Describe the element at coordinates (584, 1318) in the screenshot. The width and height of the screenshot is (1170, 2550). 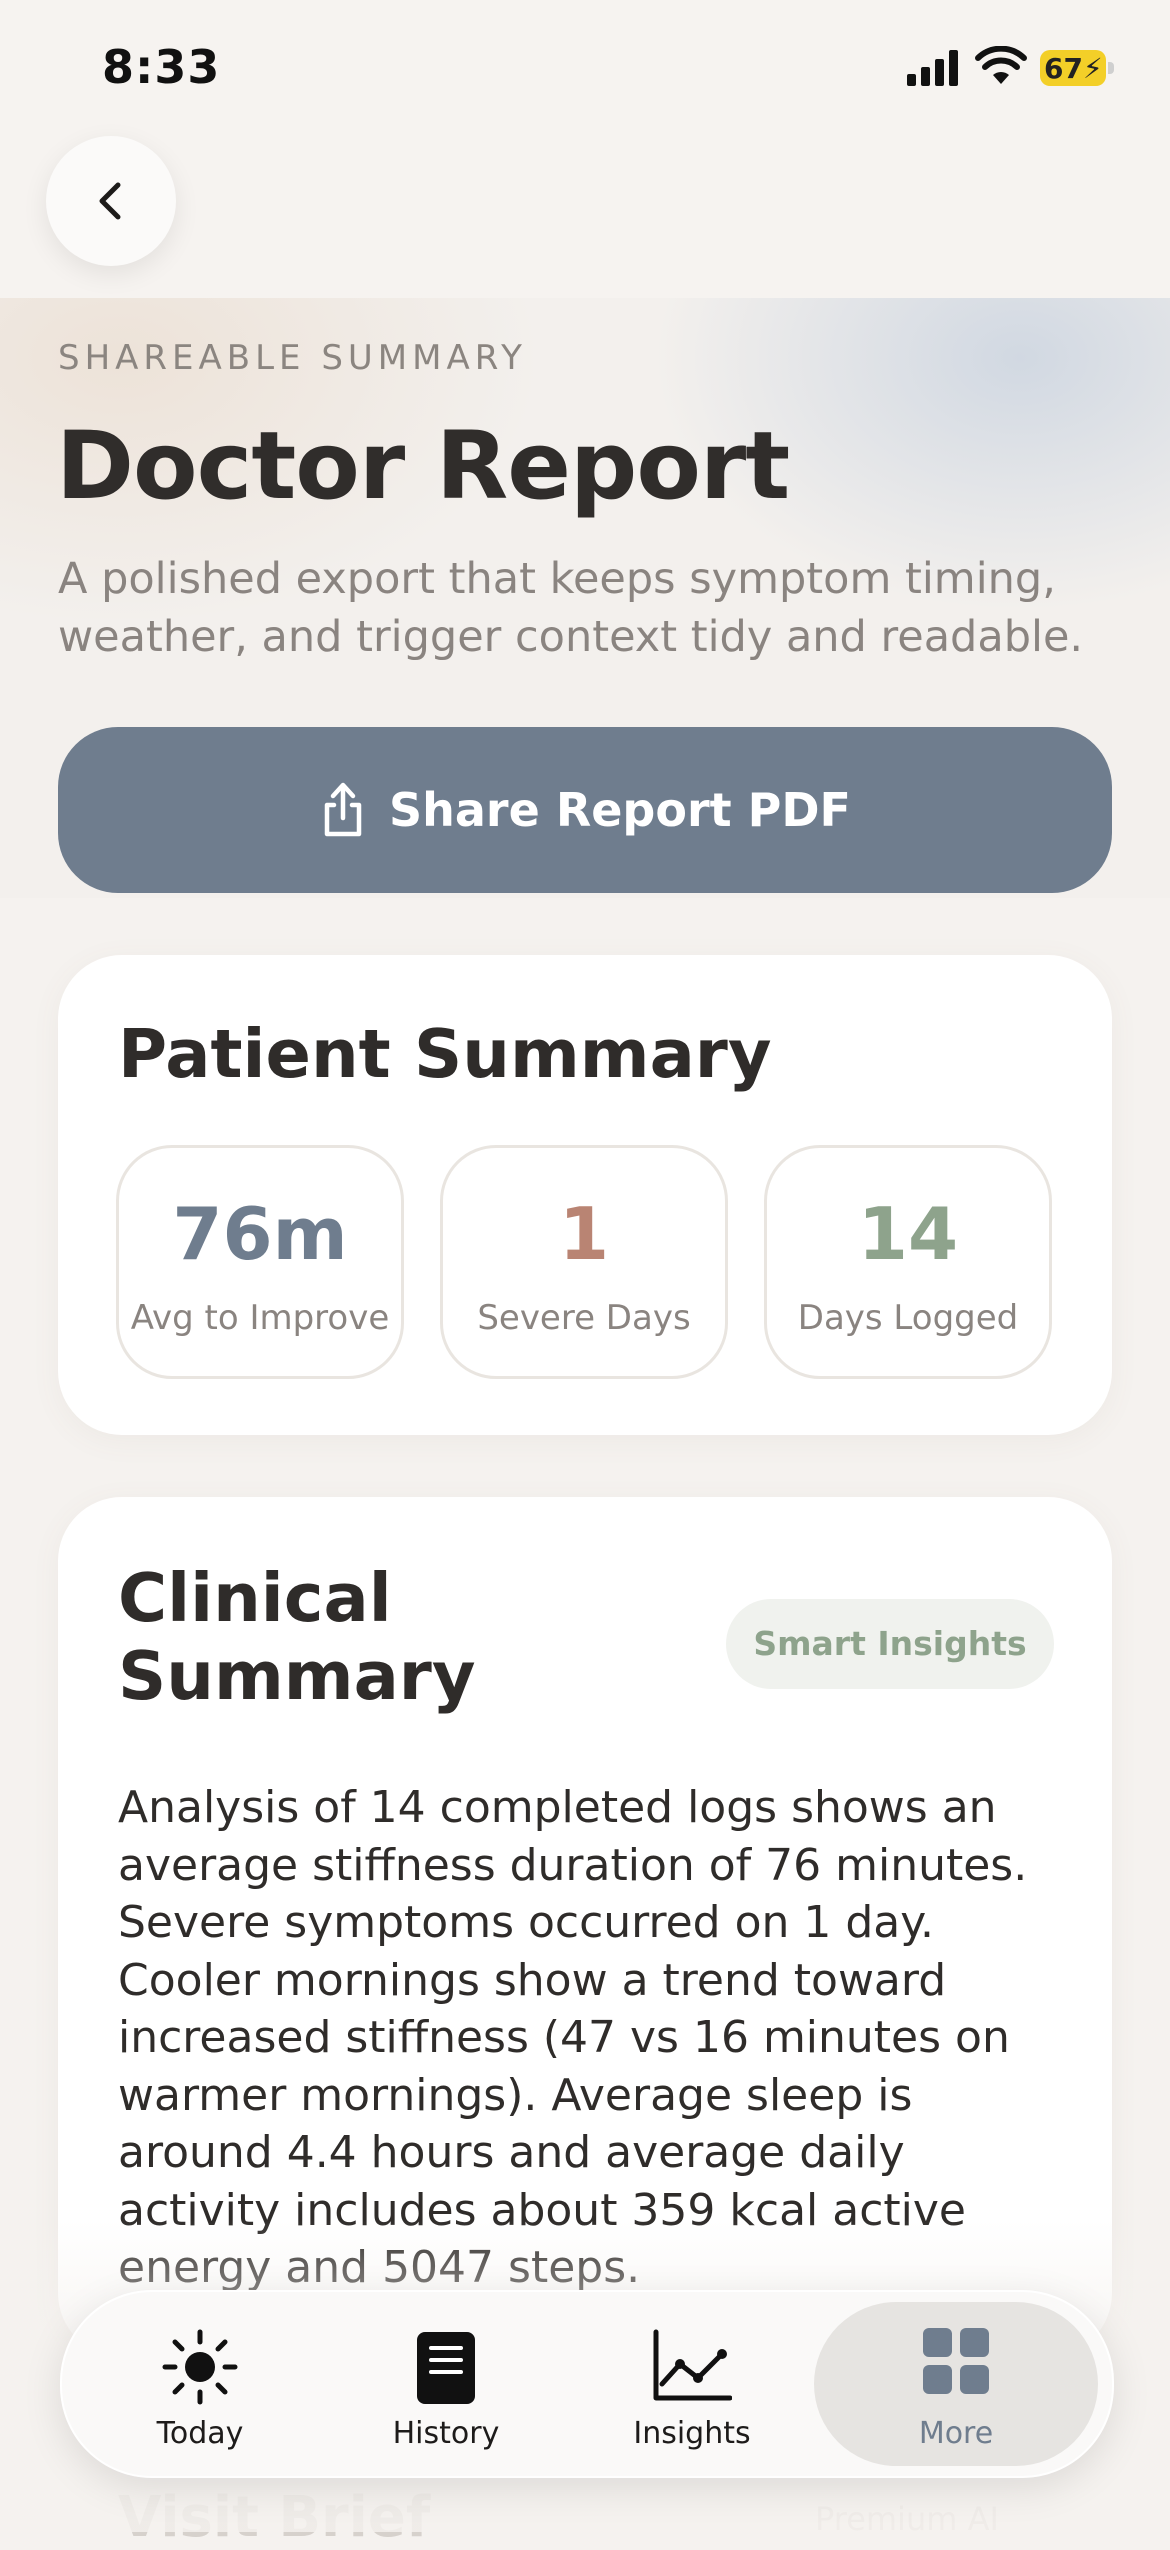
I see `stat-label: Severe Days` at that location.